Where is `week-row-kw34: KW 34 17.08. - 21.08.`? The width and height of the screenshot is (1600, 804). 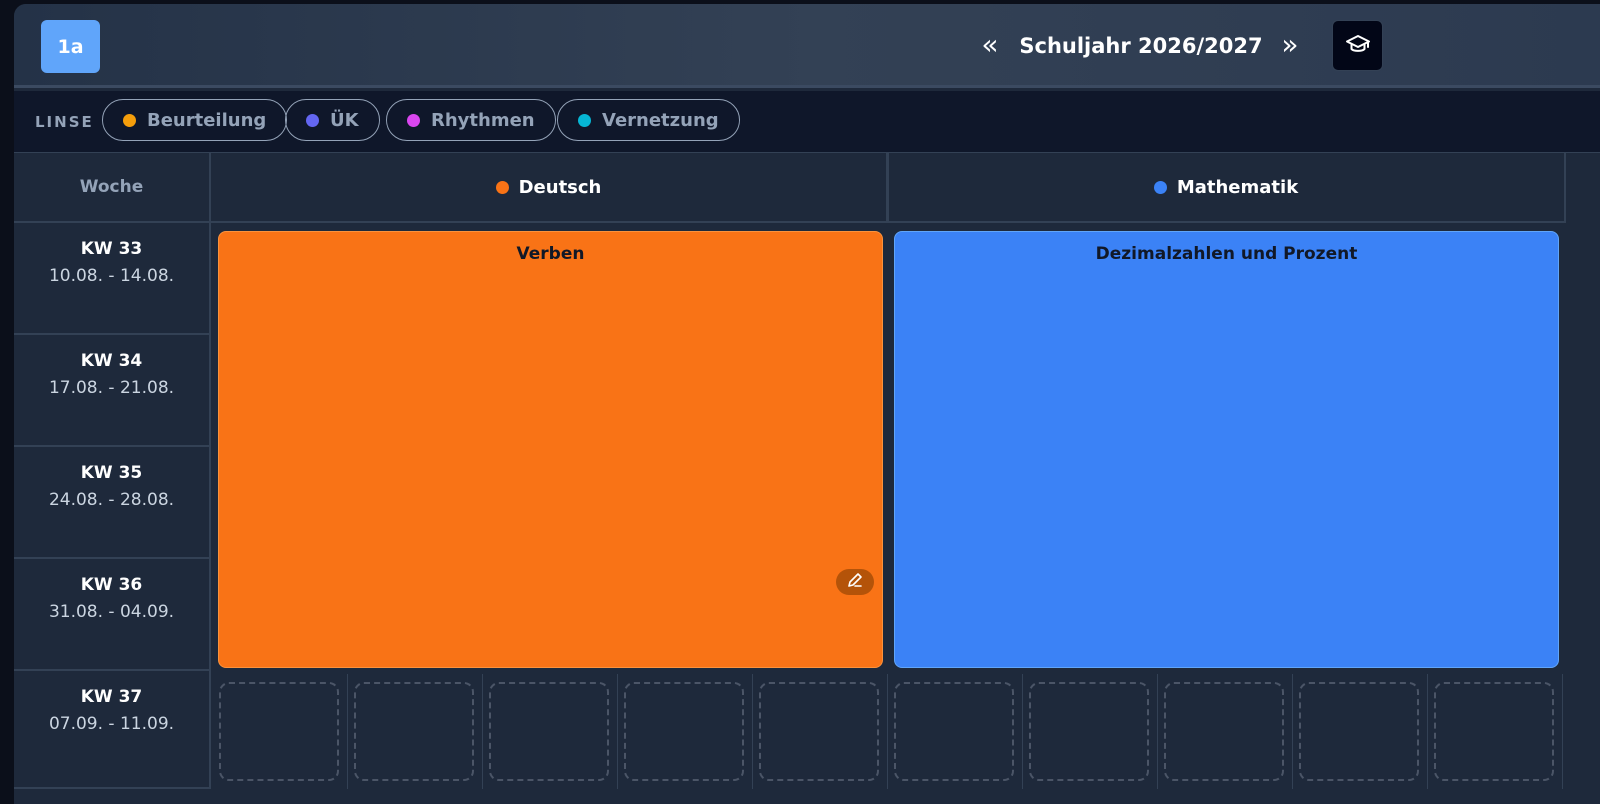
week-row-kw34: KW 34 17.08. - 21.08. is located at coordinates (112, 391).